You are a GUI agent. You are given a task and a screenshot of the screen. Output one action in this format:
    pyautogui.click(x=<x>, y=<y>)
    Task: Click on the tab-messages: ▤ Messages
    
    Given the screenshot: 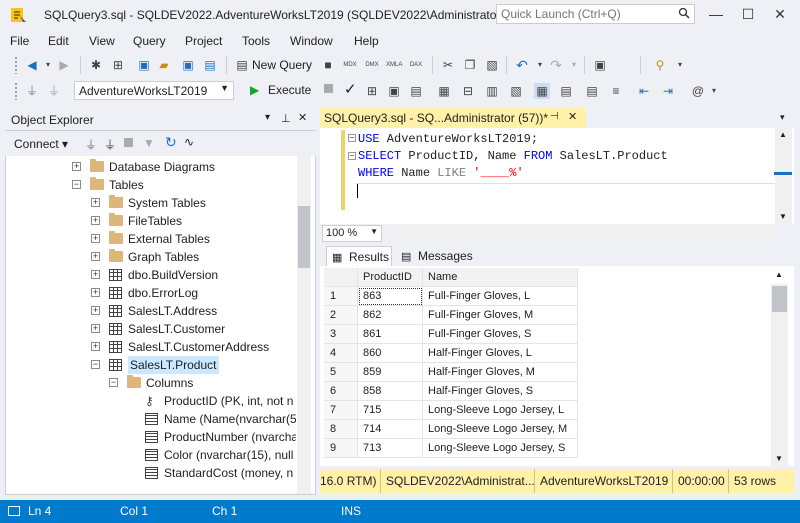 What is the action you would take?
    pyautogui.click(x=434, y=256)
    